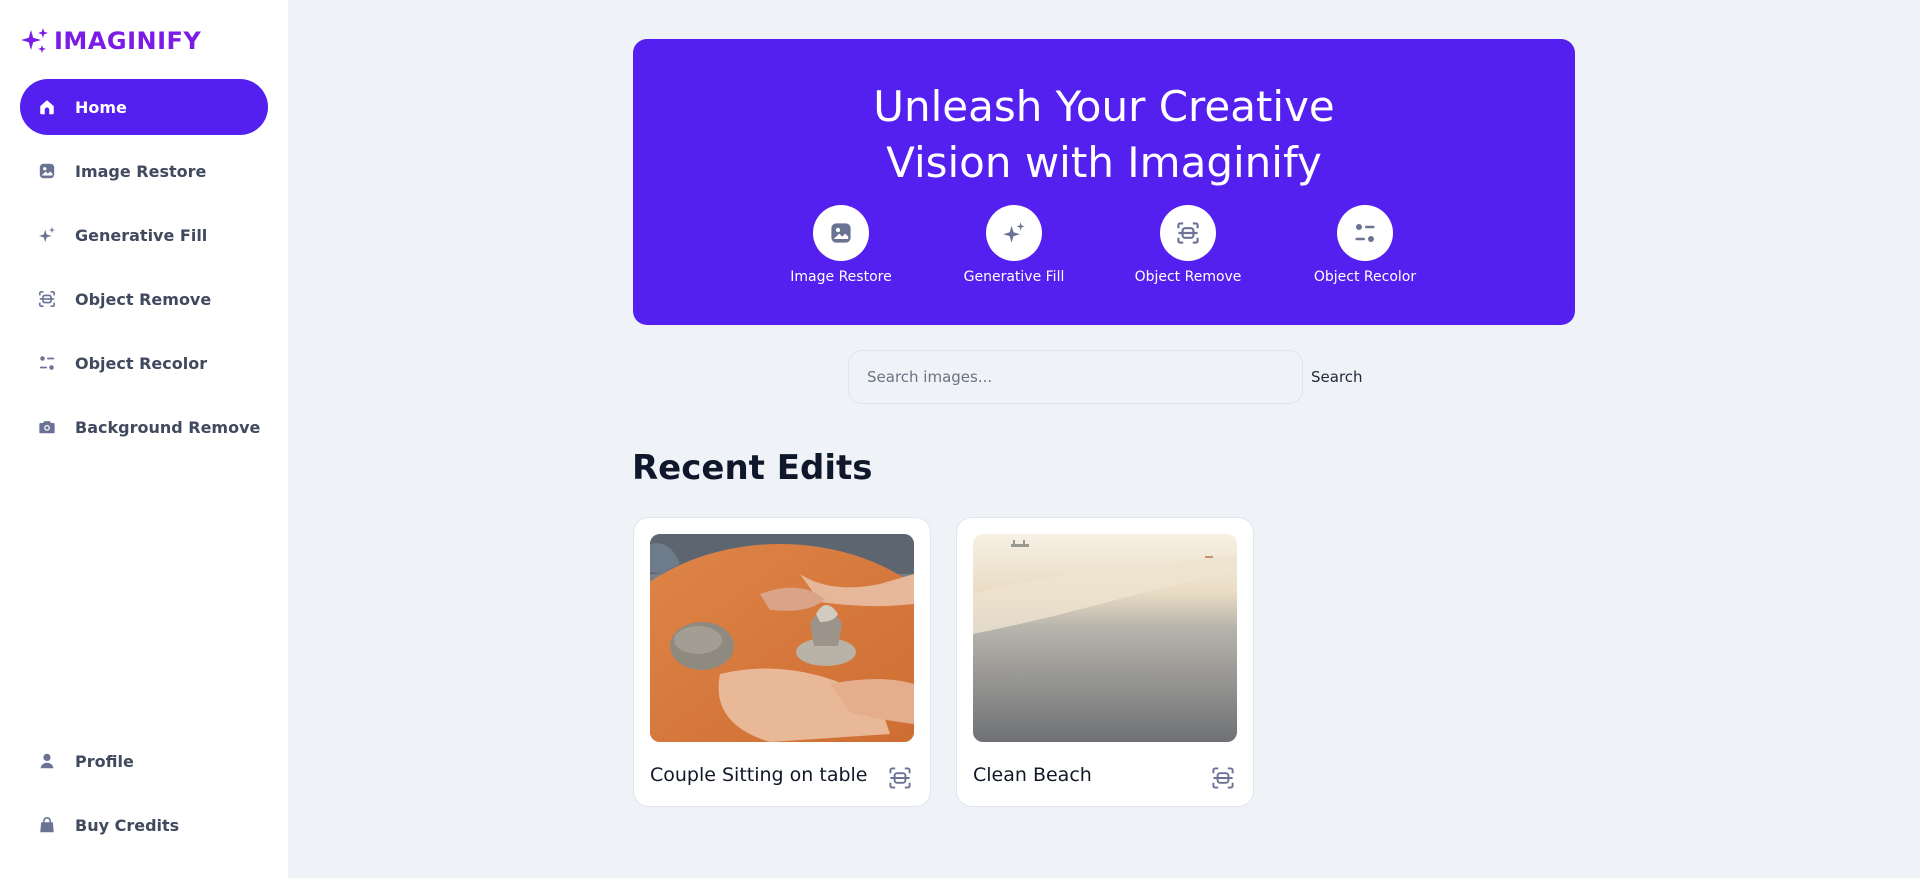  Describe the element at coordinates (782, 638) in the screenshot. I see `card-image-couple` at that location.